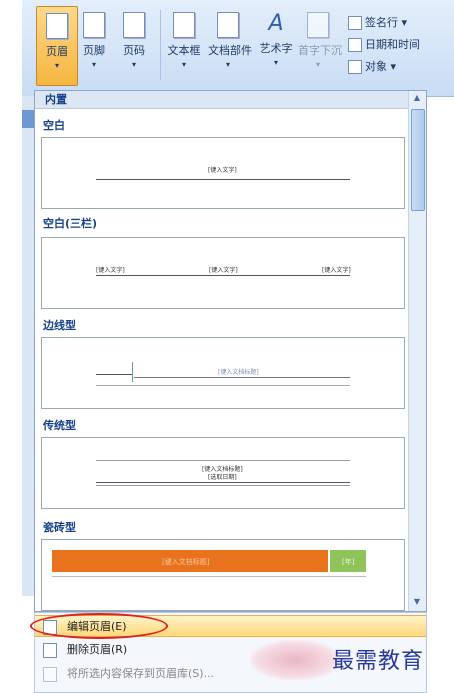  What do you see at coordinates (59, 527) in the screenshot?
I see `section-title-tiles: 瓷砖型` at bounding box center [59, 527].